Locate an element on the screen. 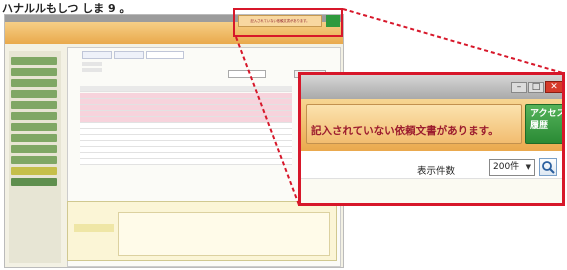 The height and width of the screenshot is (270, 567). thumbnail-sidebar is located at coordinates (35, 157).